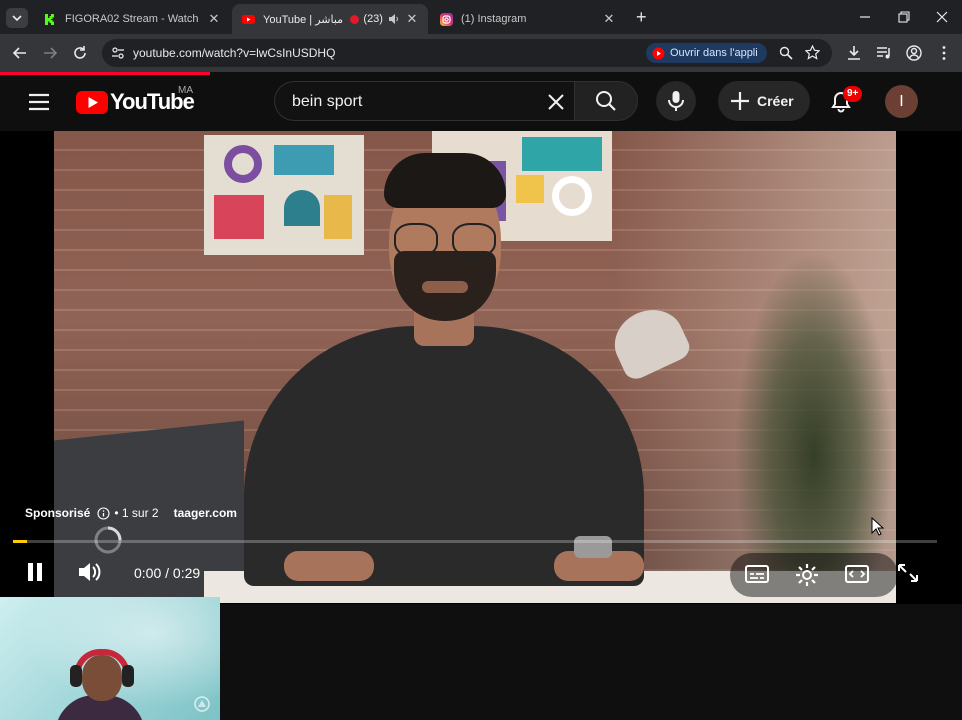  I want to click on ad-progress-fill, so click(20, 541).